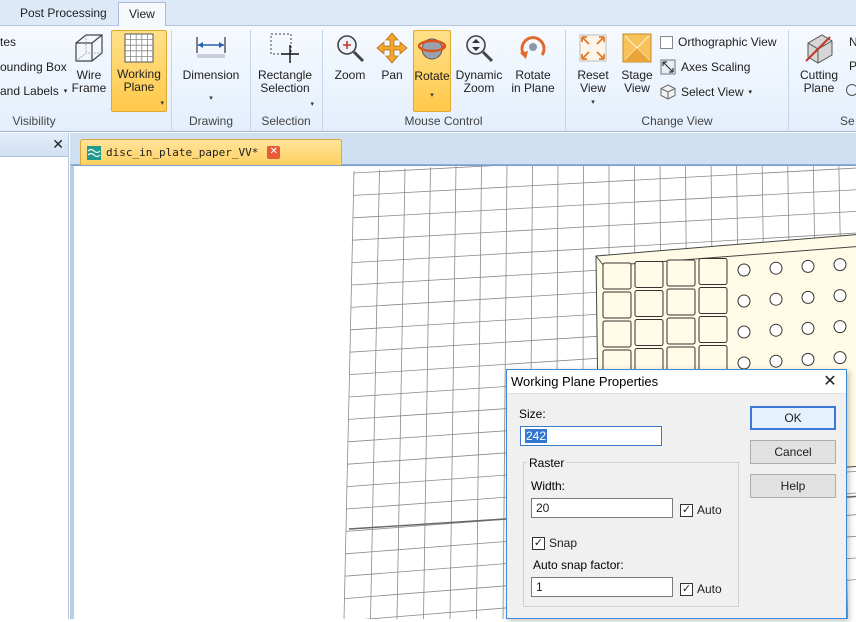  Describe the element at coordinates (350, 48) in the screenshot. I see `zoom-icon` at that location.